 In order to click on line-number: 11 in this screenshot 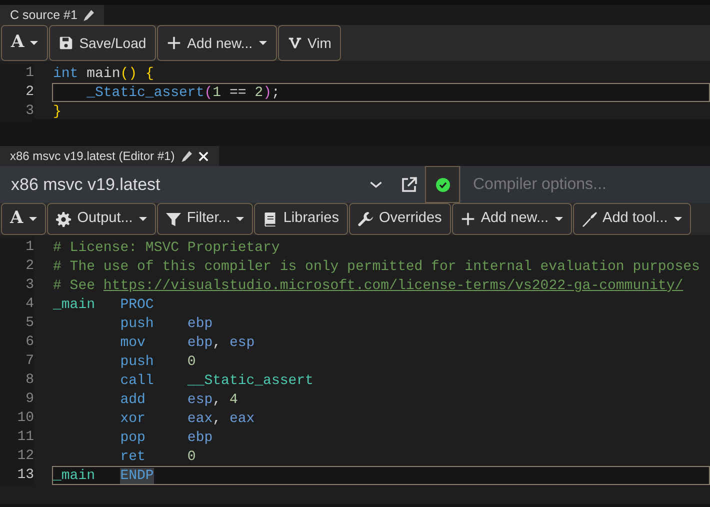, I will do `click(17, 437)`.